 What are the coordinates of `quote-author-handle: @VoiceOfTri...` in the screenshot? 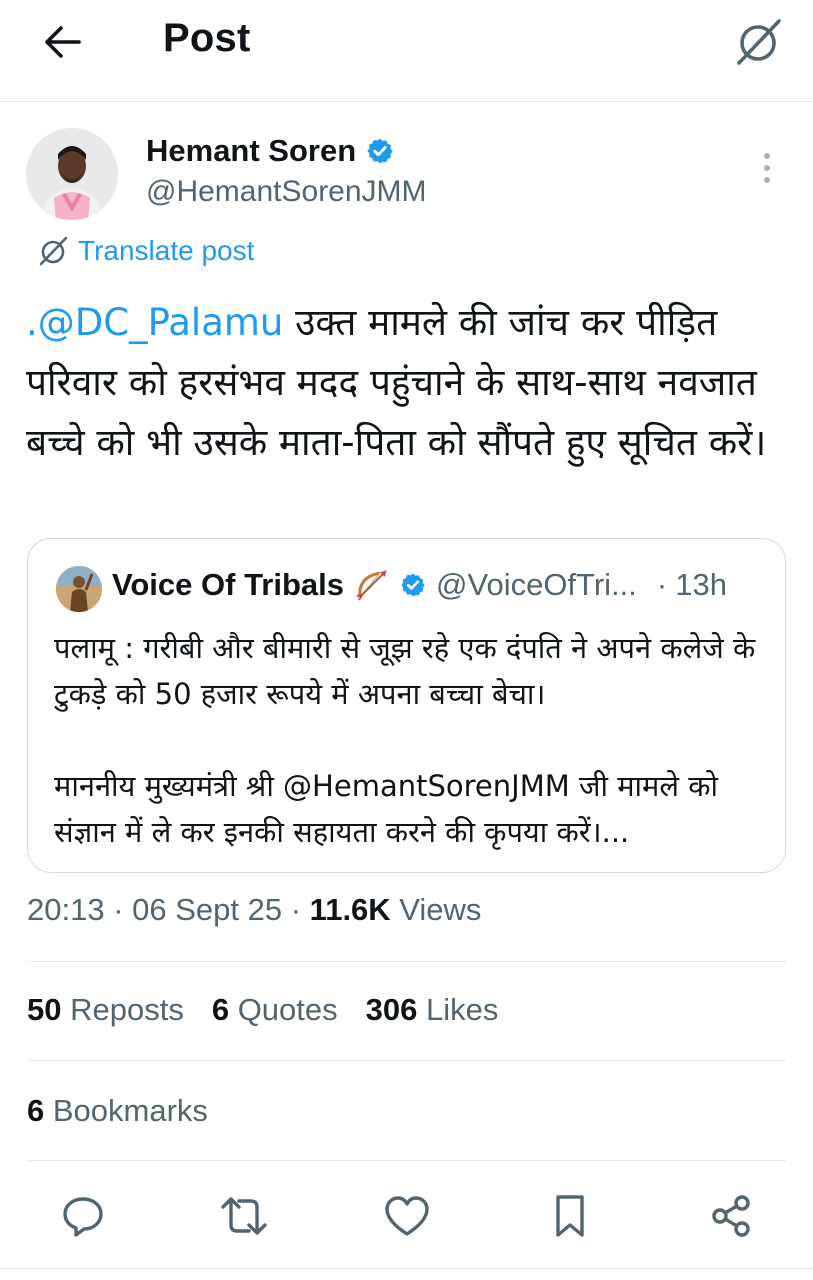 It's located at (536, 584).